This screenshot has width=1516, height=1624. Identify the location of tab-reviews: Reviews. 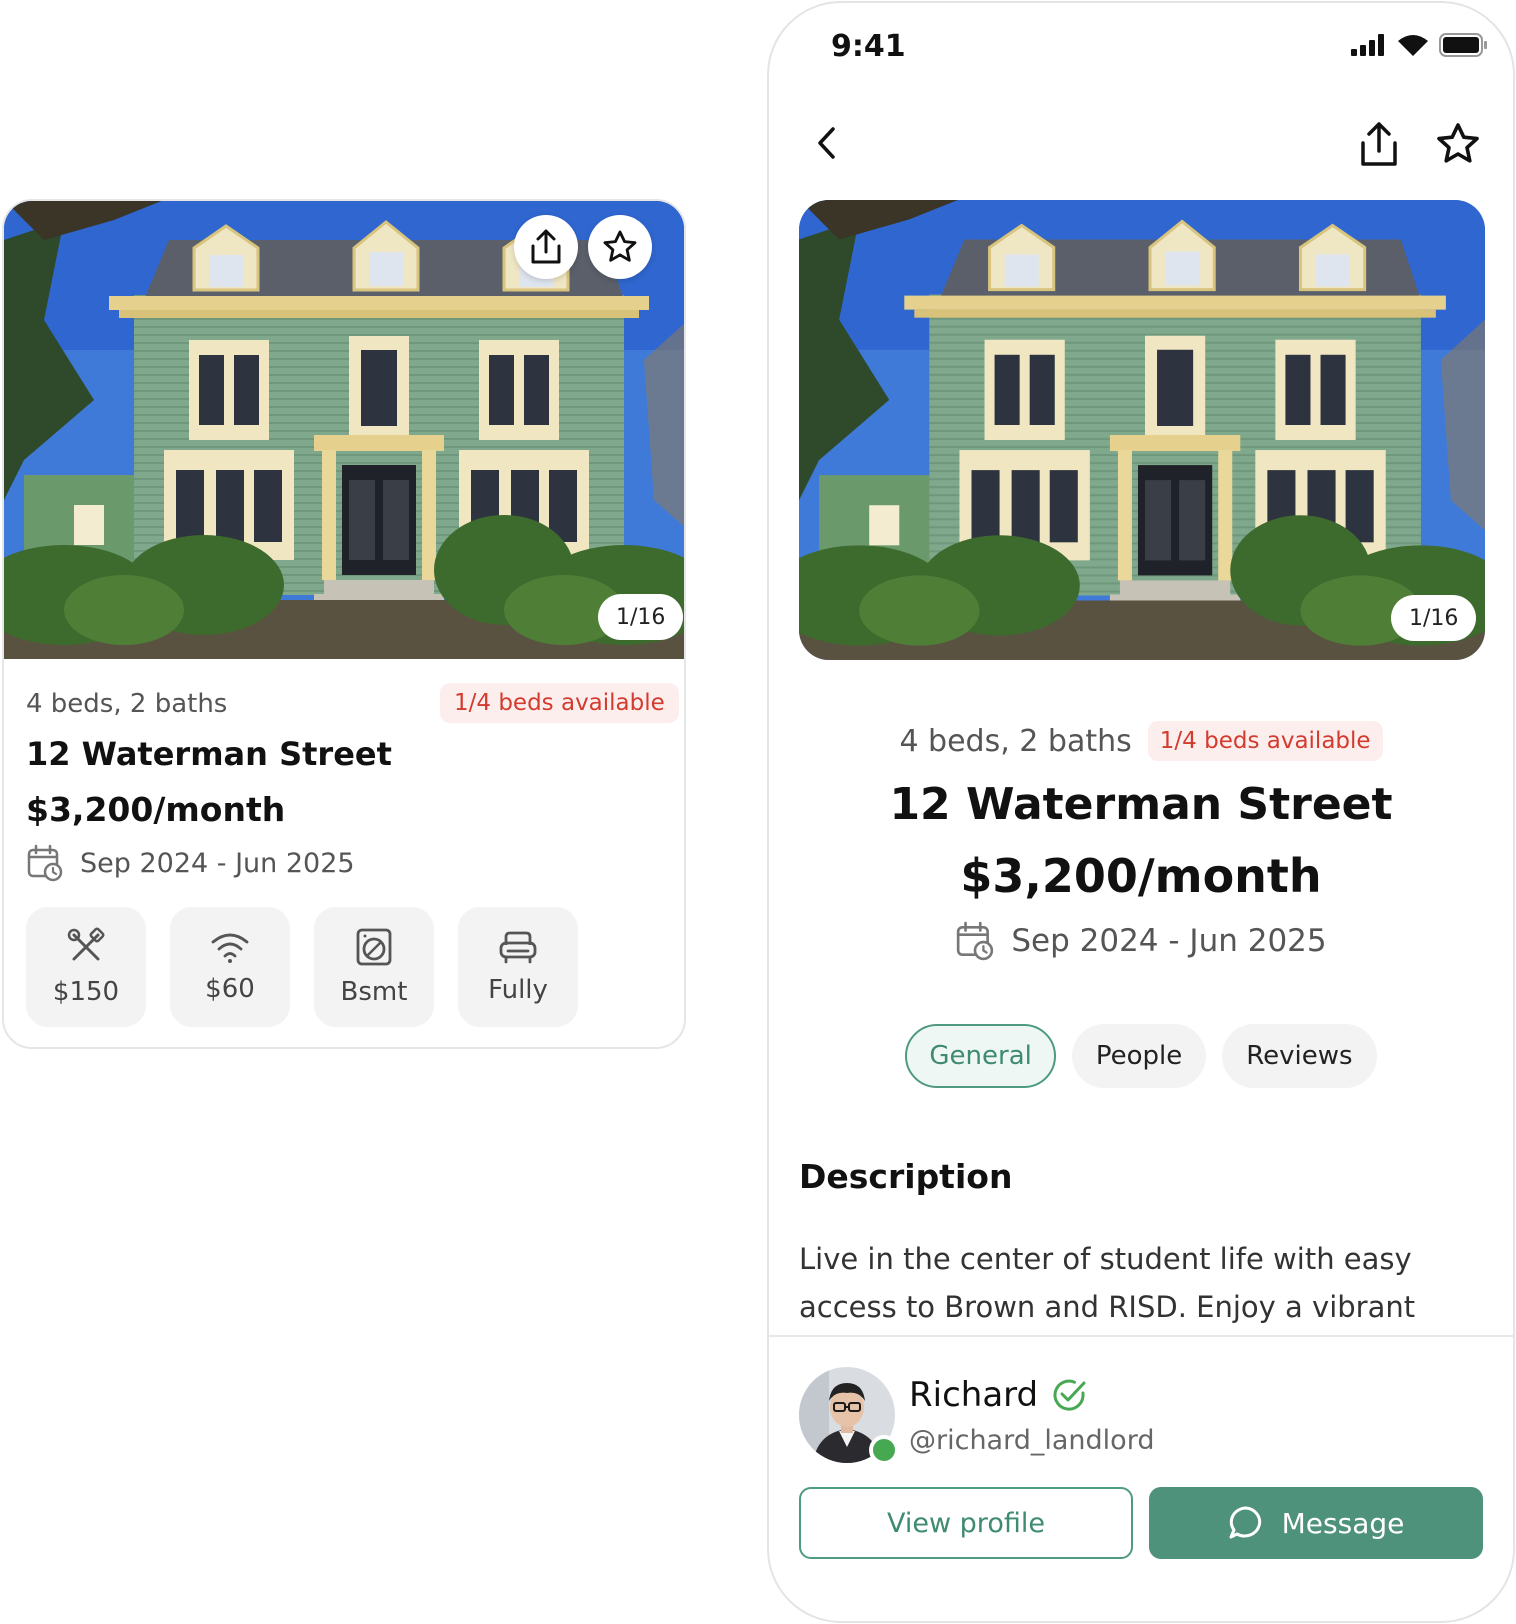
(1299, 1056).